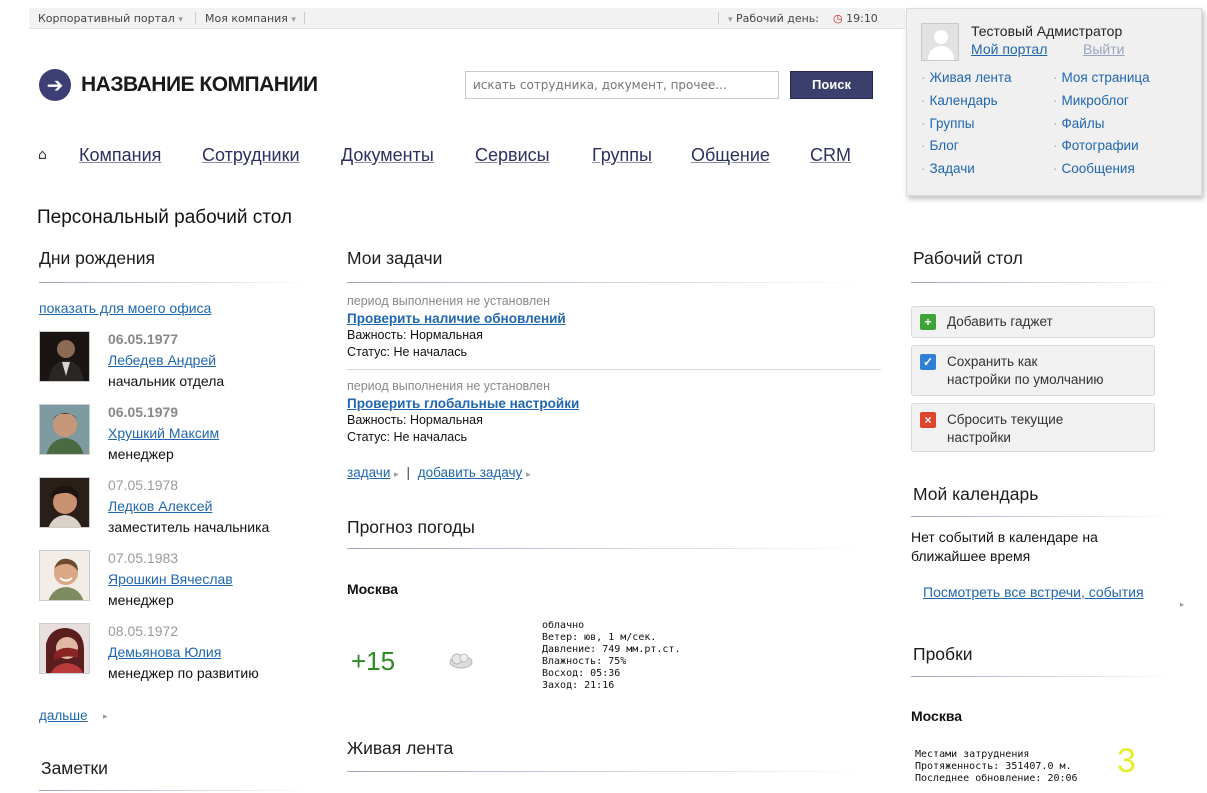 Image resolution: width=1207 pixels, height=793 pixels. I want to click on search-input, so click(622, 85).